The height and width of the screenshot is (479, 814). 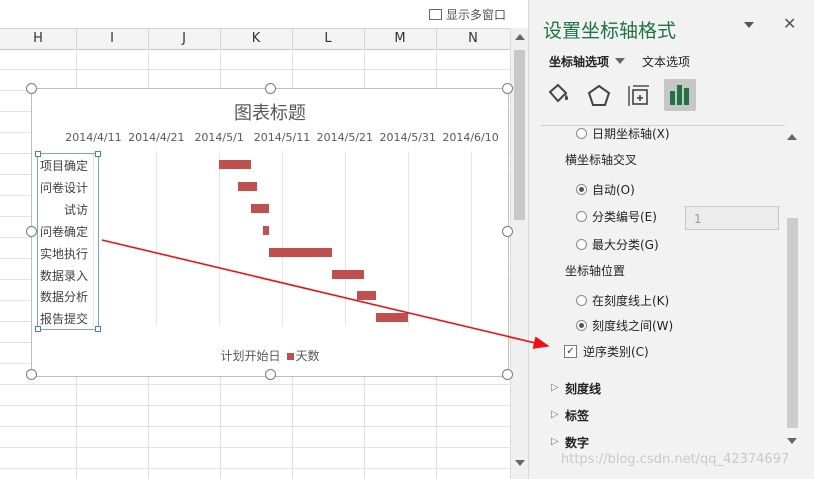 I want to click on labels-section: 标签, so click(x=577, y=415).